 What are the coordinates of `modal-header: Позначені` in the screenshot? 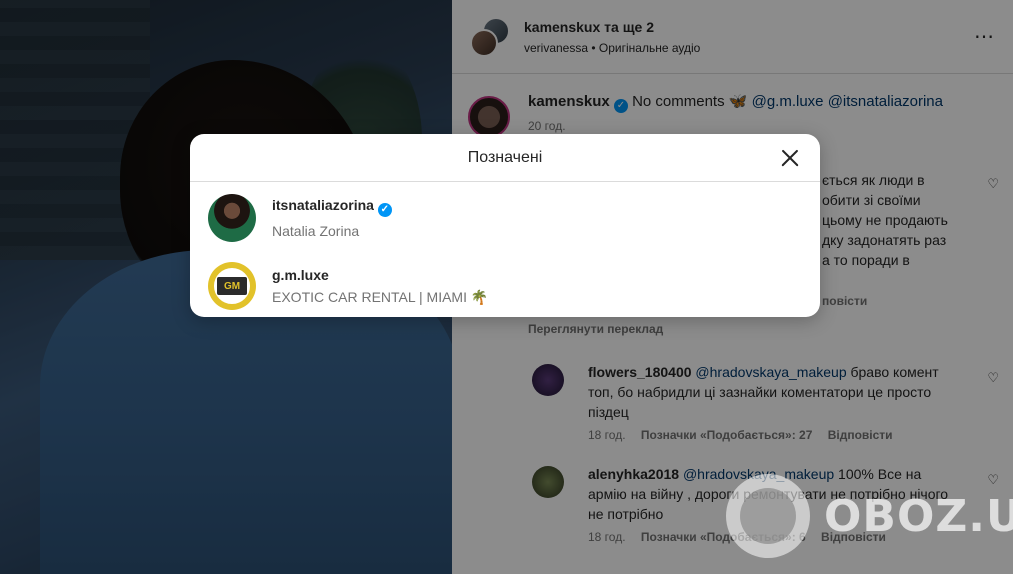 It's located at (505, 158).